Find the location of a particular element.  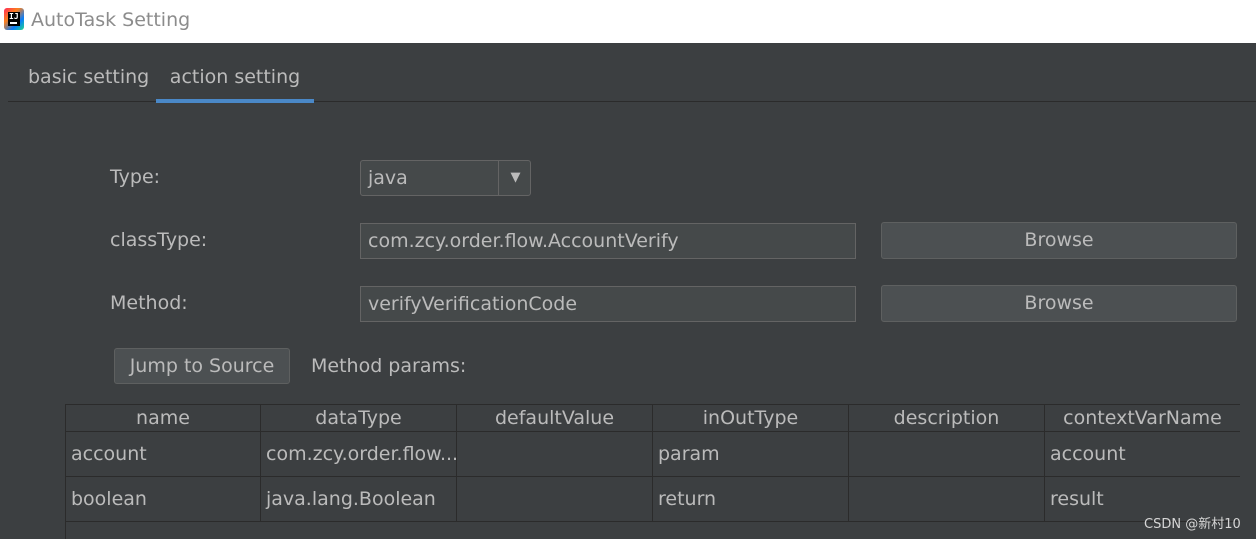

column-header-defaultvalue: defaultValue is located at coordinates (555, 418).